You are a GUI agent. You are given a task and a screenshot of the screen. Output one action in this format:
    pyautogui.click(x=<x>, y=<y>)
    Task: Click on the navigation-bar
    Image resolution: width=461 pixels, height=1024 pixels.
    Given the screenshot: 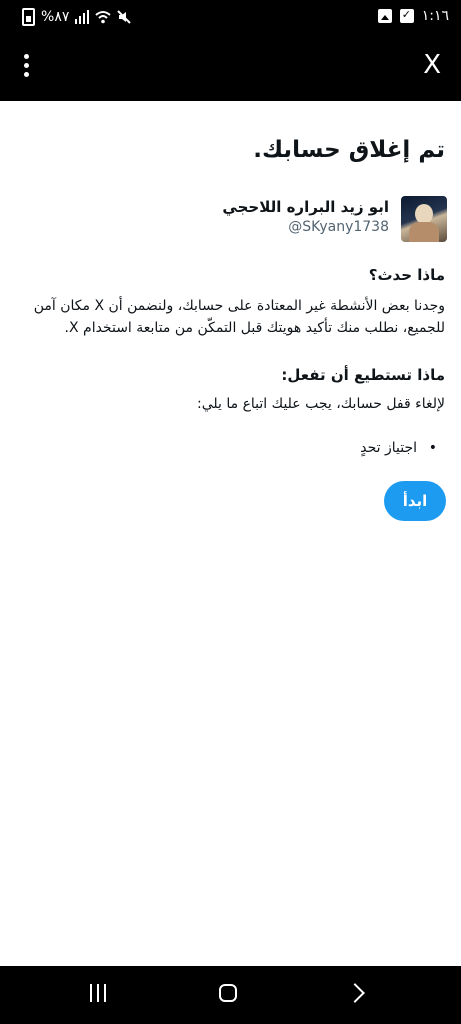 What is the action you would take?
    pyautogui.click(x=230, y=995)
    